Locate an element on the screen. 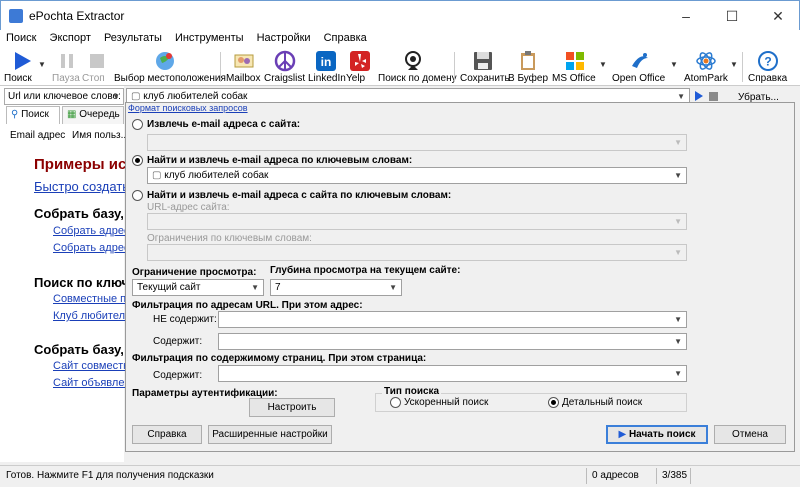 Image resolution: width=800 pixels, height=487 pixels. depth-label: Глубина просмотра на текущем сайте: is located at coordinates (365, 270).